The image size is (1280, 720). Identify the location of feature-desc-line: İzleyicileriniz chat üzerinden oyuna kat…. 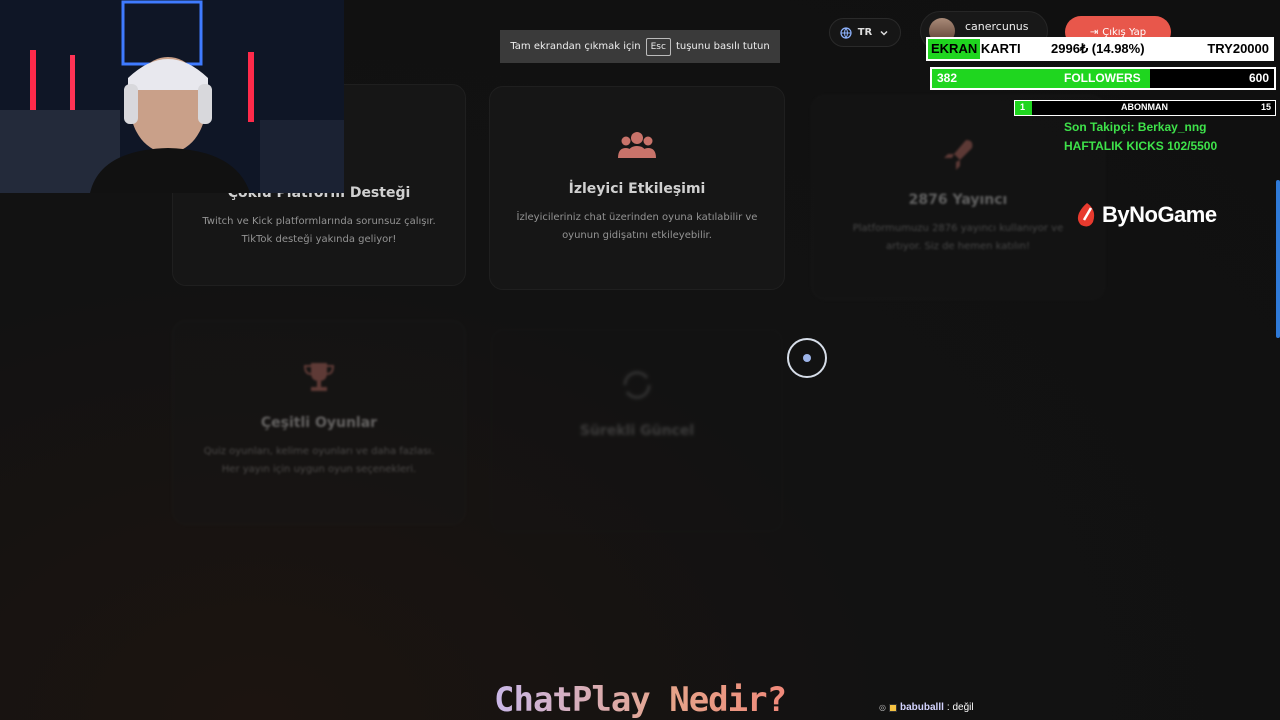
(637, 217).